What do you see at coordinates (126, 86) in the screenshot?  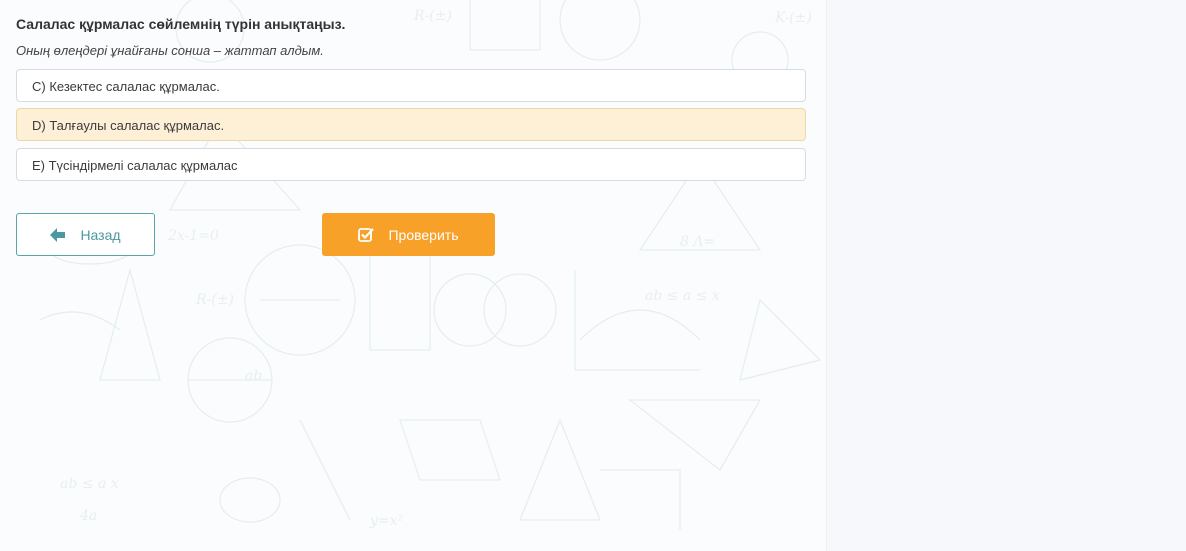 I see `answer-option-label: C) Кезектес салалас құрмалас.` at bounding box center [126, 86].